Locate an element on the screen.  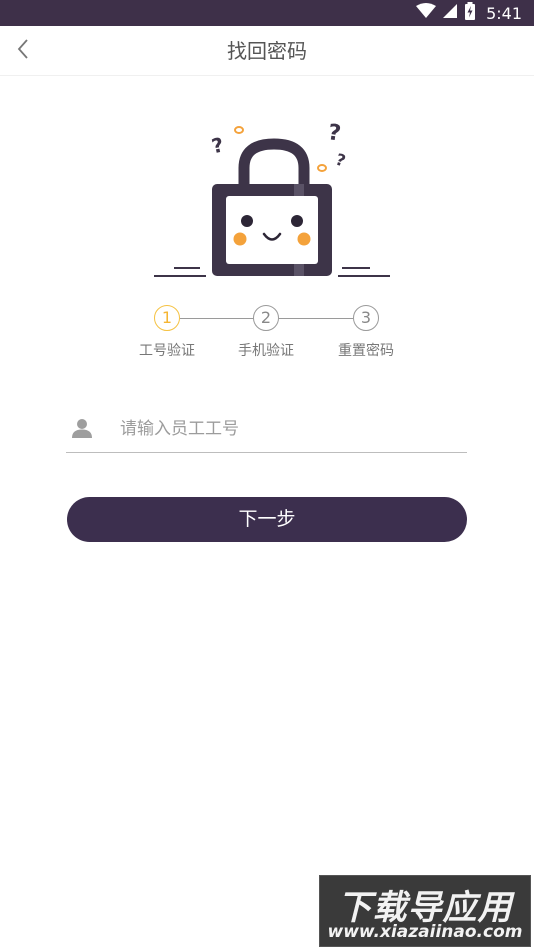
clock: 5:41 is located at coordinates (504, 13).